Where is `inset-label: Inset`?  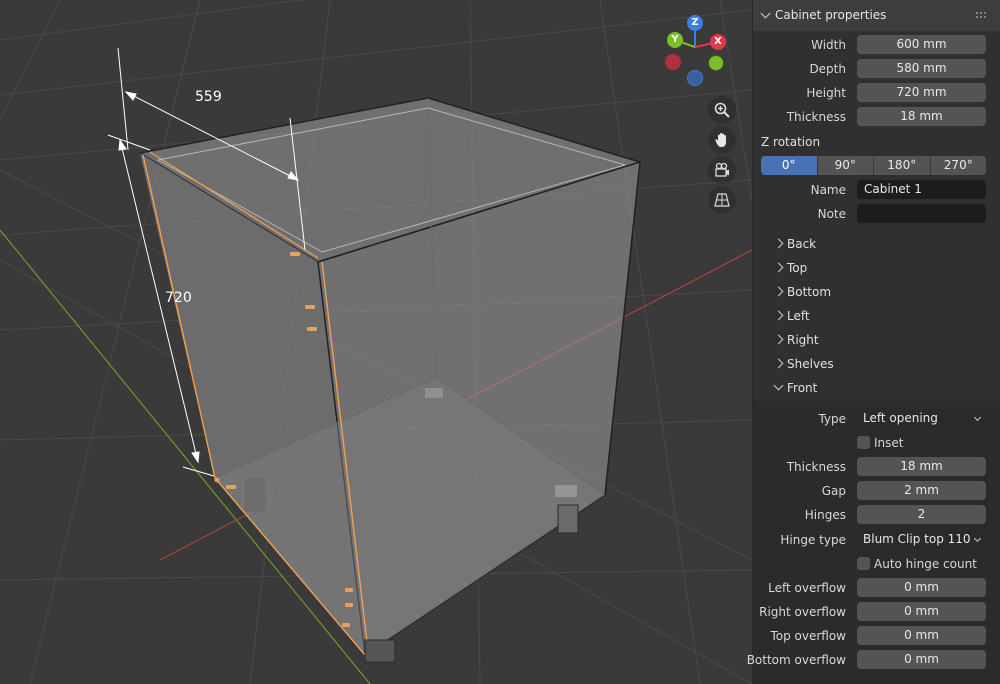 inset-label: Inset is located at coordinates (889, 443).